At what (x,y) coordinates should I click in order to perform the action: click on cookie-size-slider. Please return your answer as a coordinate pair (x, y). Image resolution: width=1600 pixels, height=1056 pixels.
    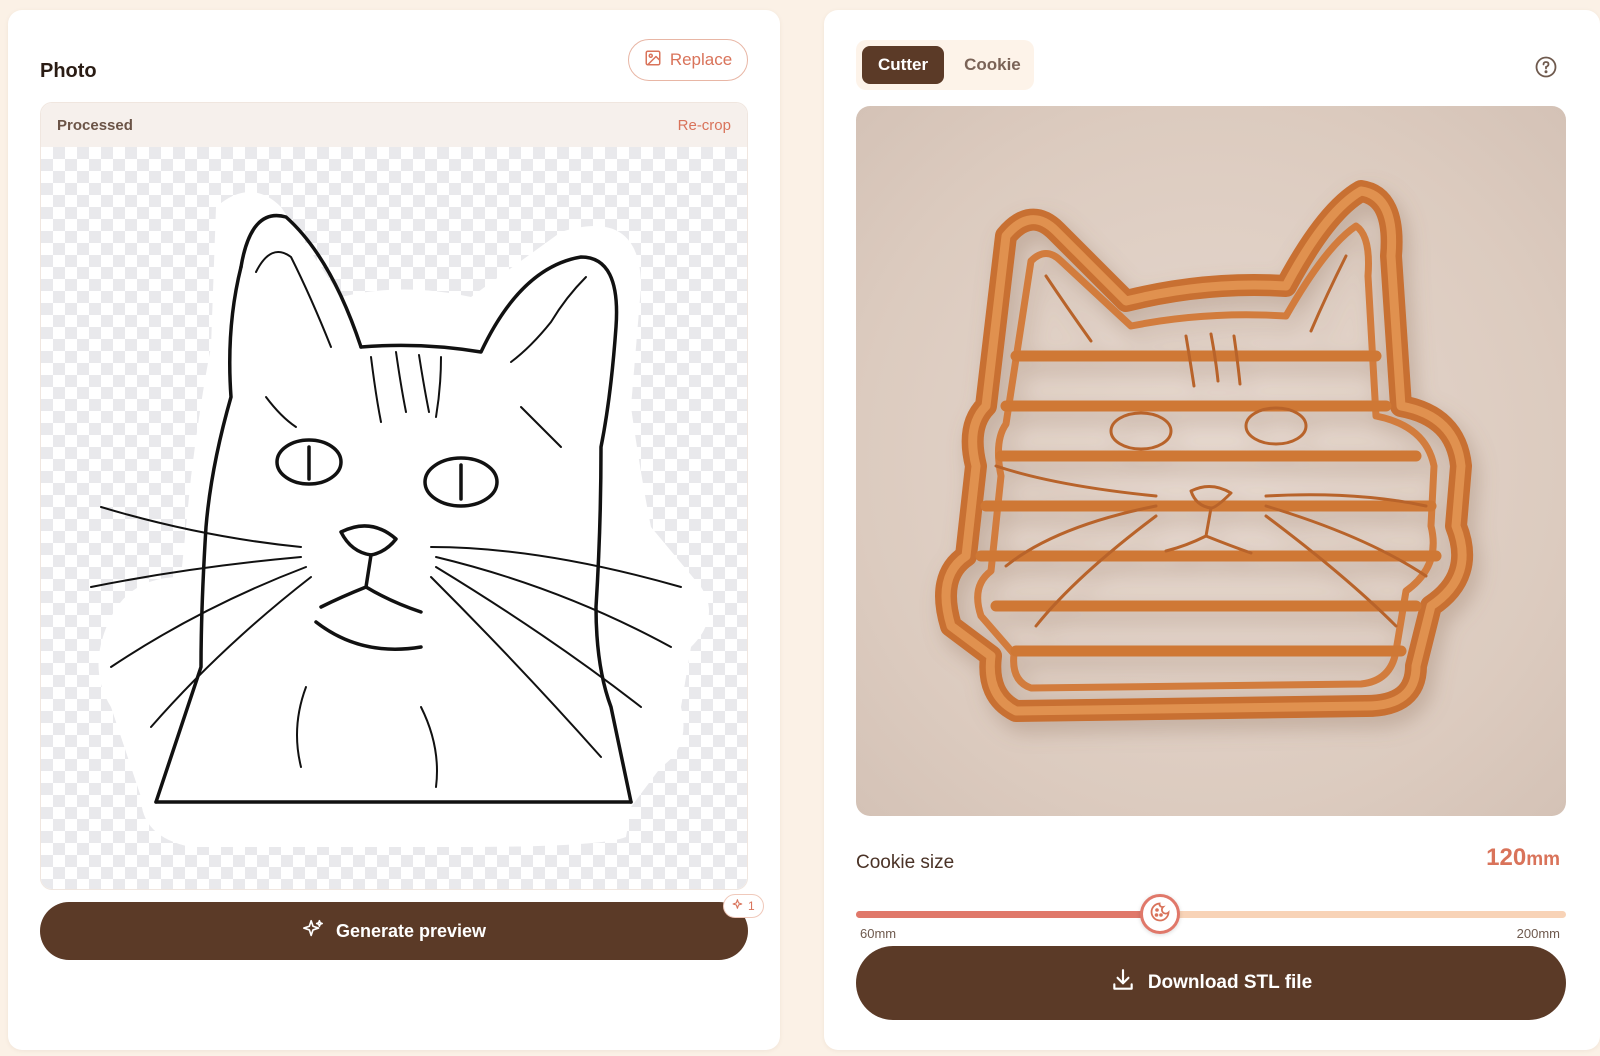
    Looking at the image, I should click on (1211, 916).